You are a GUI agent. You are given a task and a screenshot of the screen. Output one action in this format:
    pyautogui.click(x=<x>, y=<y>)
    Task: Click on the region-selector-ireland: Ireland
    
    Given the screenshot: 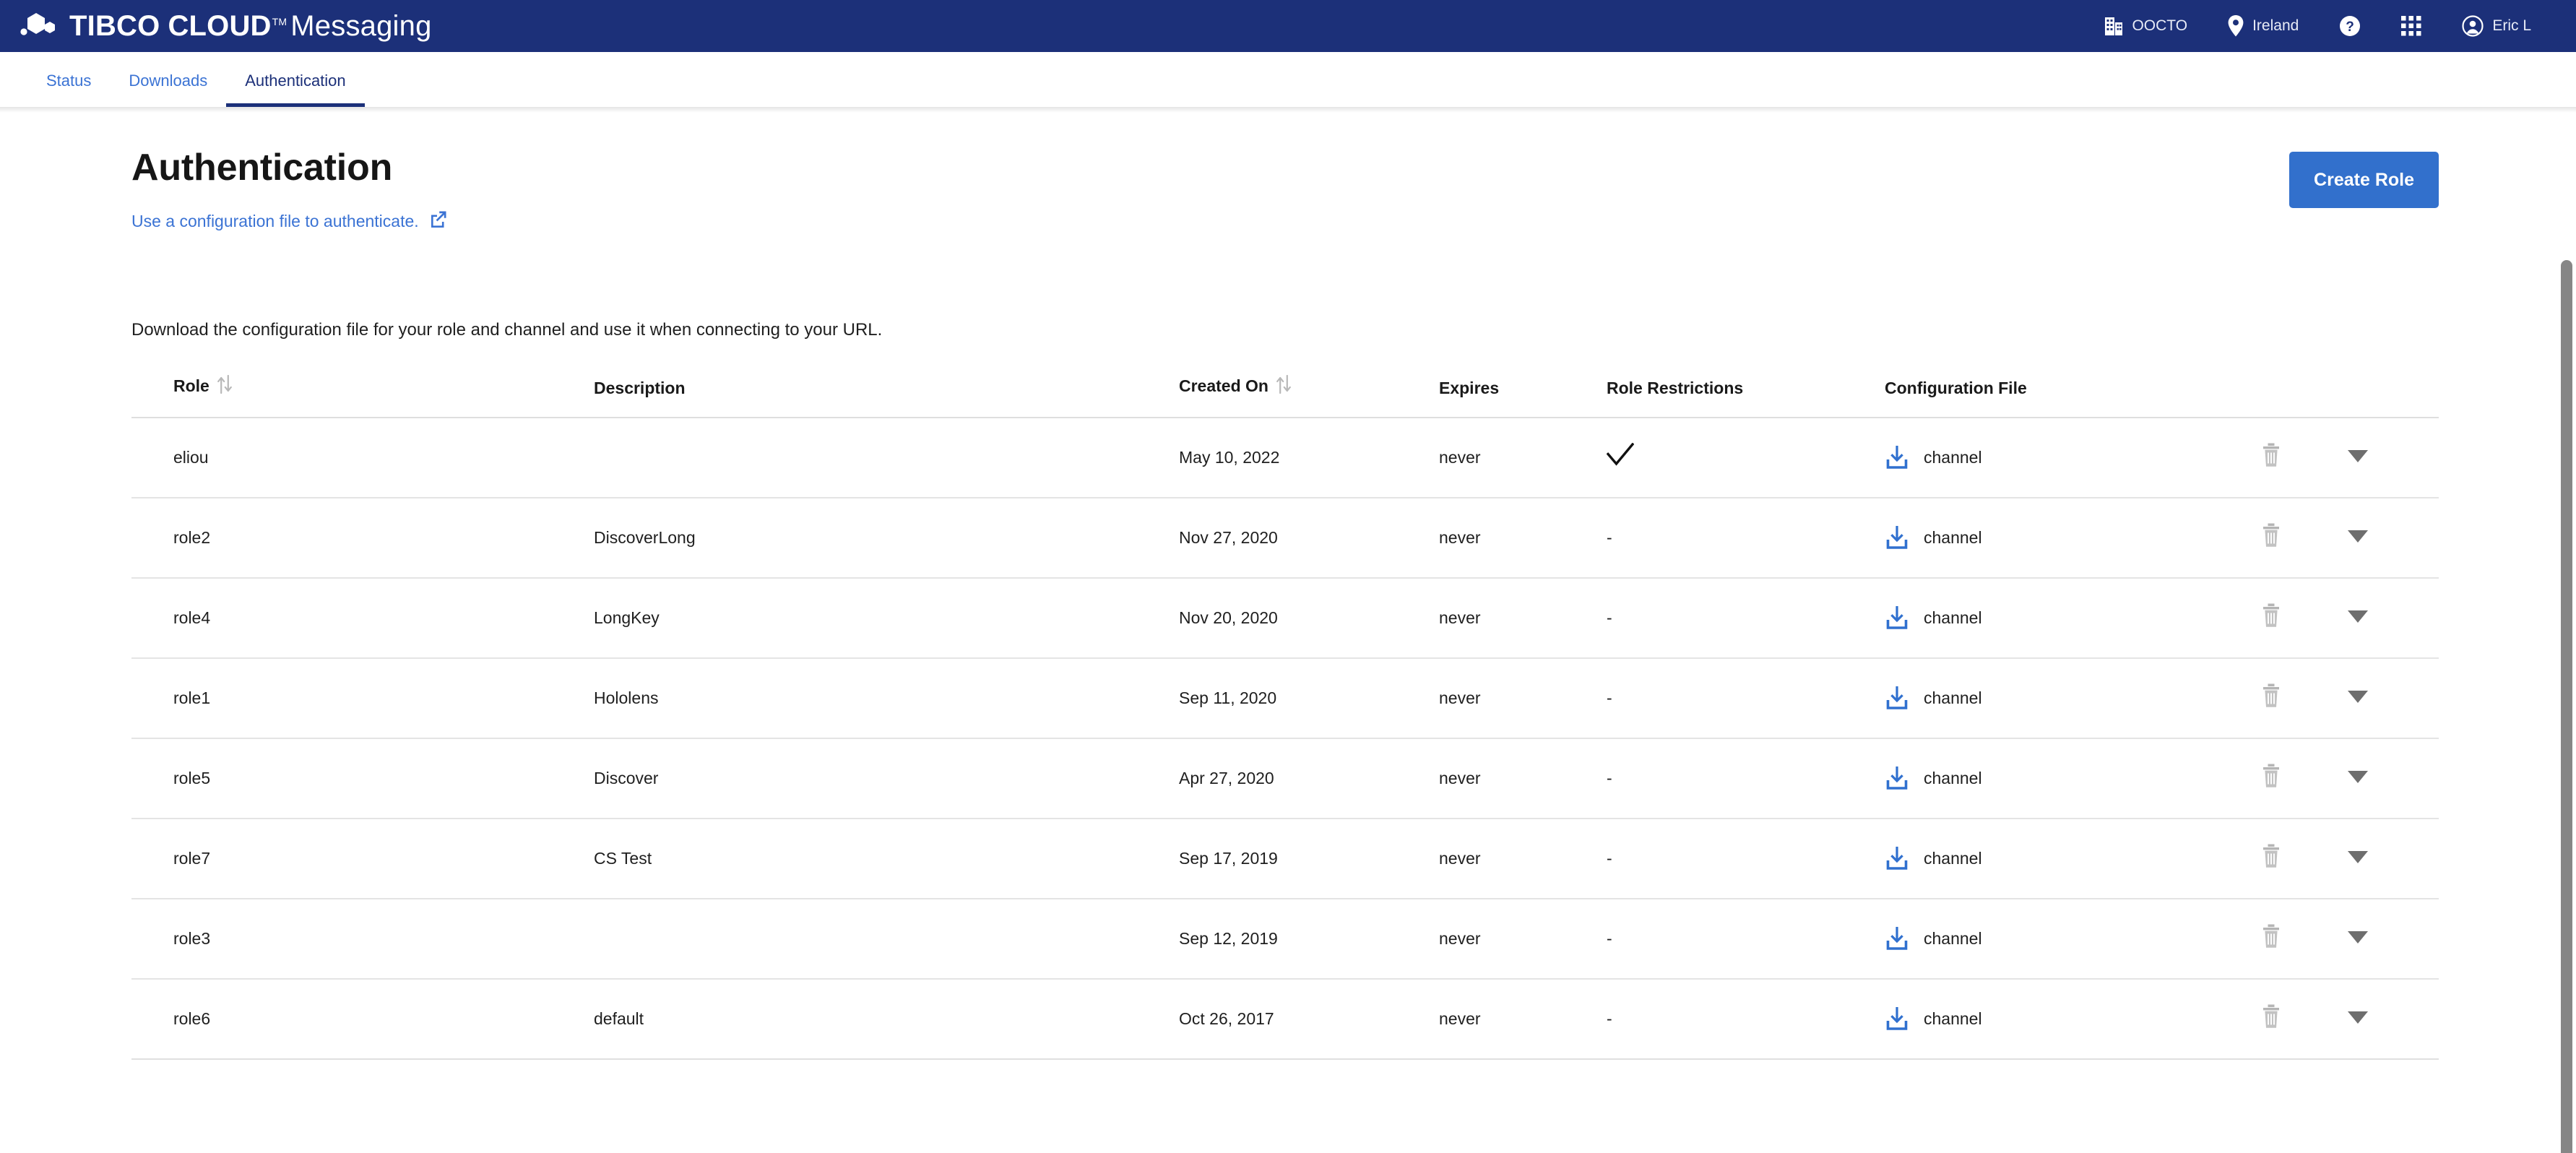 What is the action you would take?
    pyautogui.click(x=2263, y=26)
    